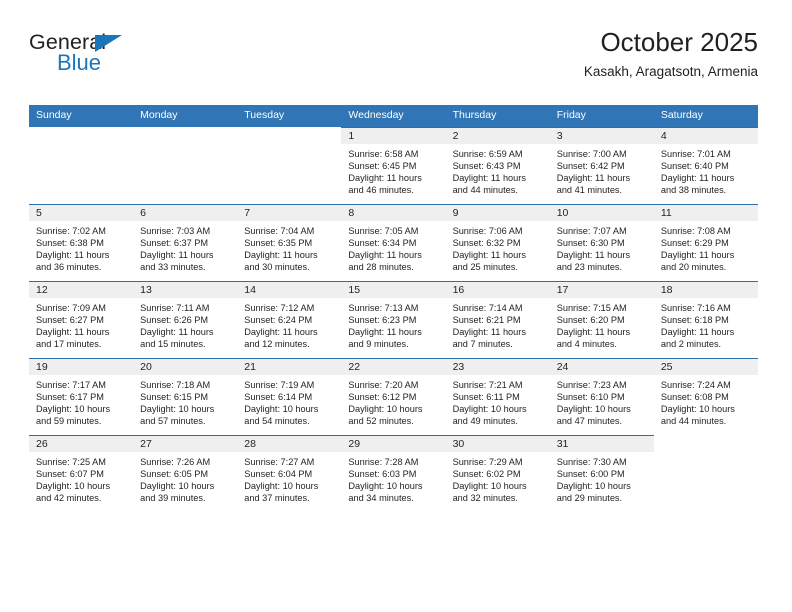  Describe the element at coordinates (485, 498) in the screenshot. I see `daylight-text-line2: and 32 minutes.` at that location.